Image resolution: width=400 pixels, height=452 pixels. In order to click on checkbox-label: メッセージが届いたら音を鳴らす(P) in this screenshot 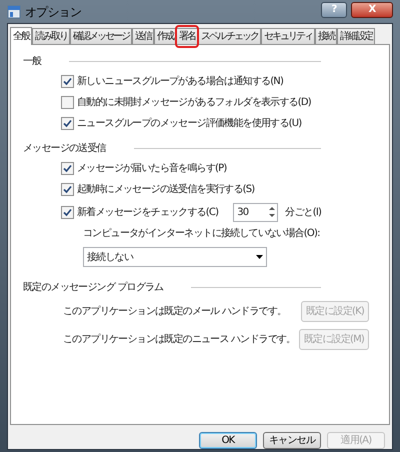, I will do `click(151, 169)`.